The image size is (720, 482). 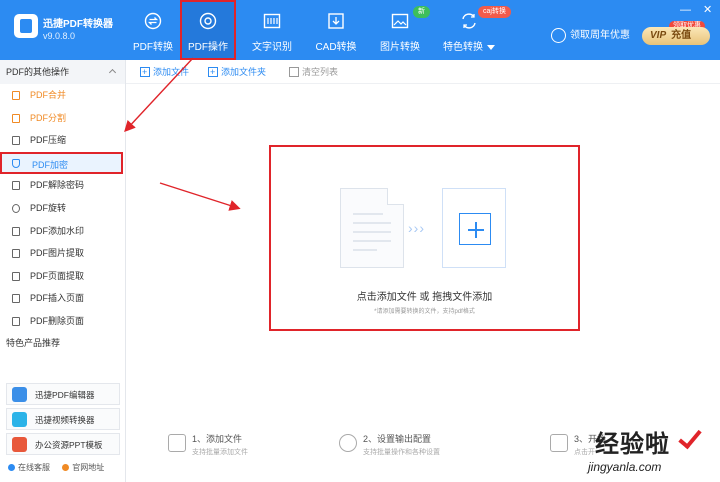 I want to click on sidebar-item-label: PDF插入页面, so click(x=57, y=298).